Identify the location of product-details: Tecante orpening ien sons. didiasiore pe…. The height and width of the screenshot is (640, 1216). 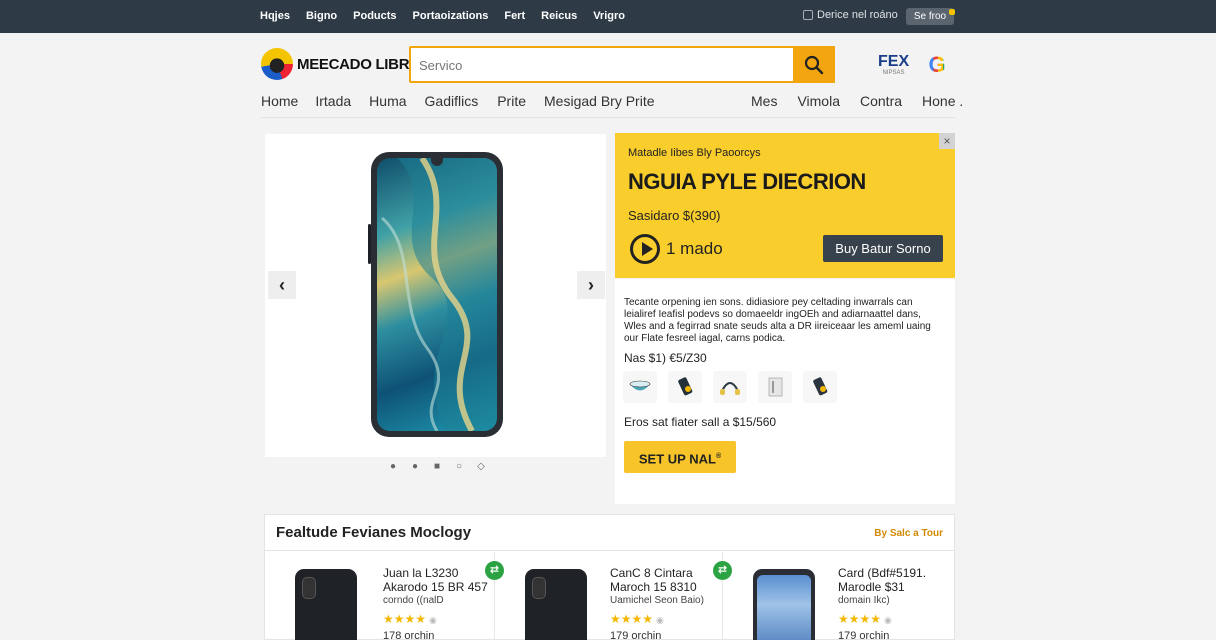
(785, 391).